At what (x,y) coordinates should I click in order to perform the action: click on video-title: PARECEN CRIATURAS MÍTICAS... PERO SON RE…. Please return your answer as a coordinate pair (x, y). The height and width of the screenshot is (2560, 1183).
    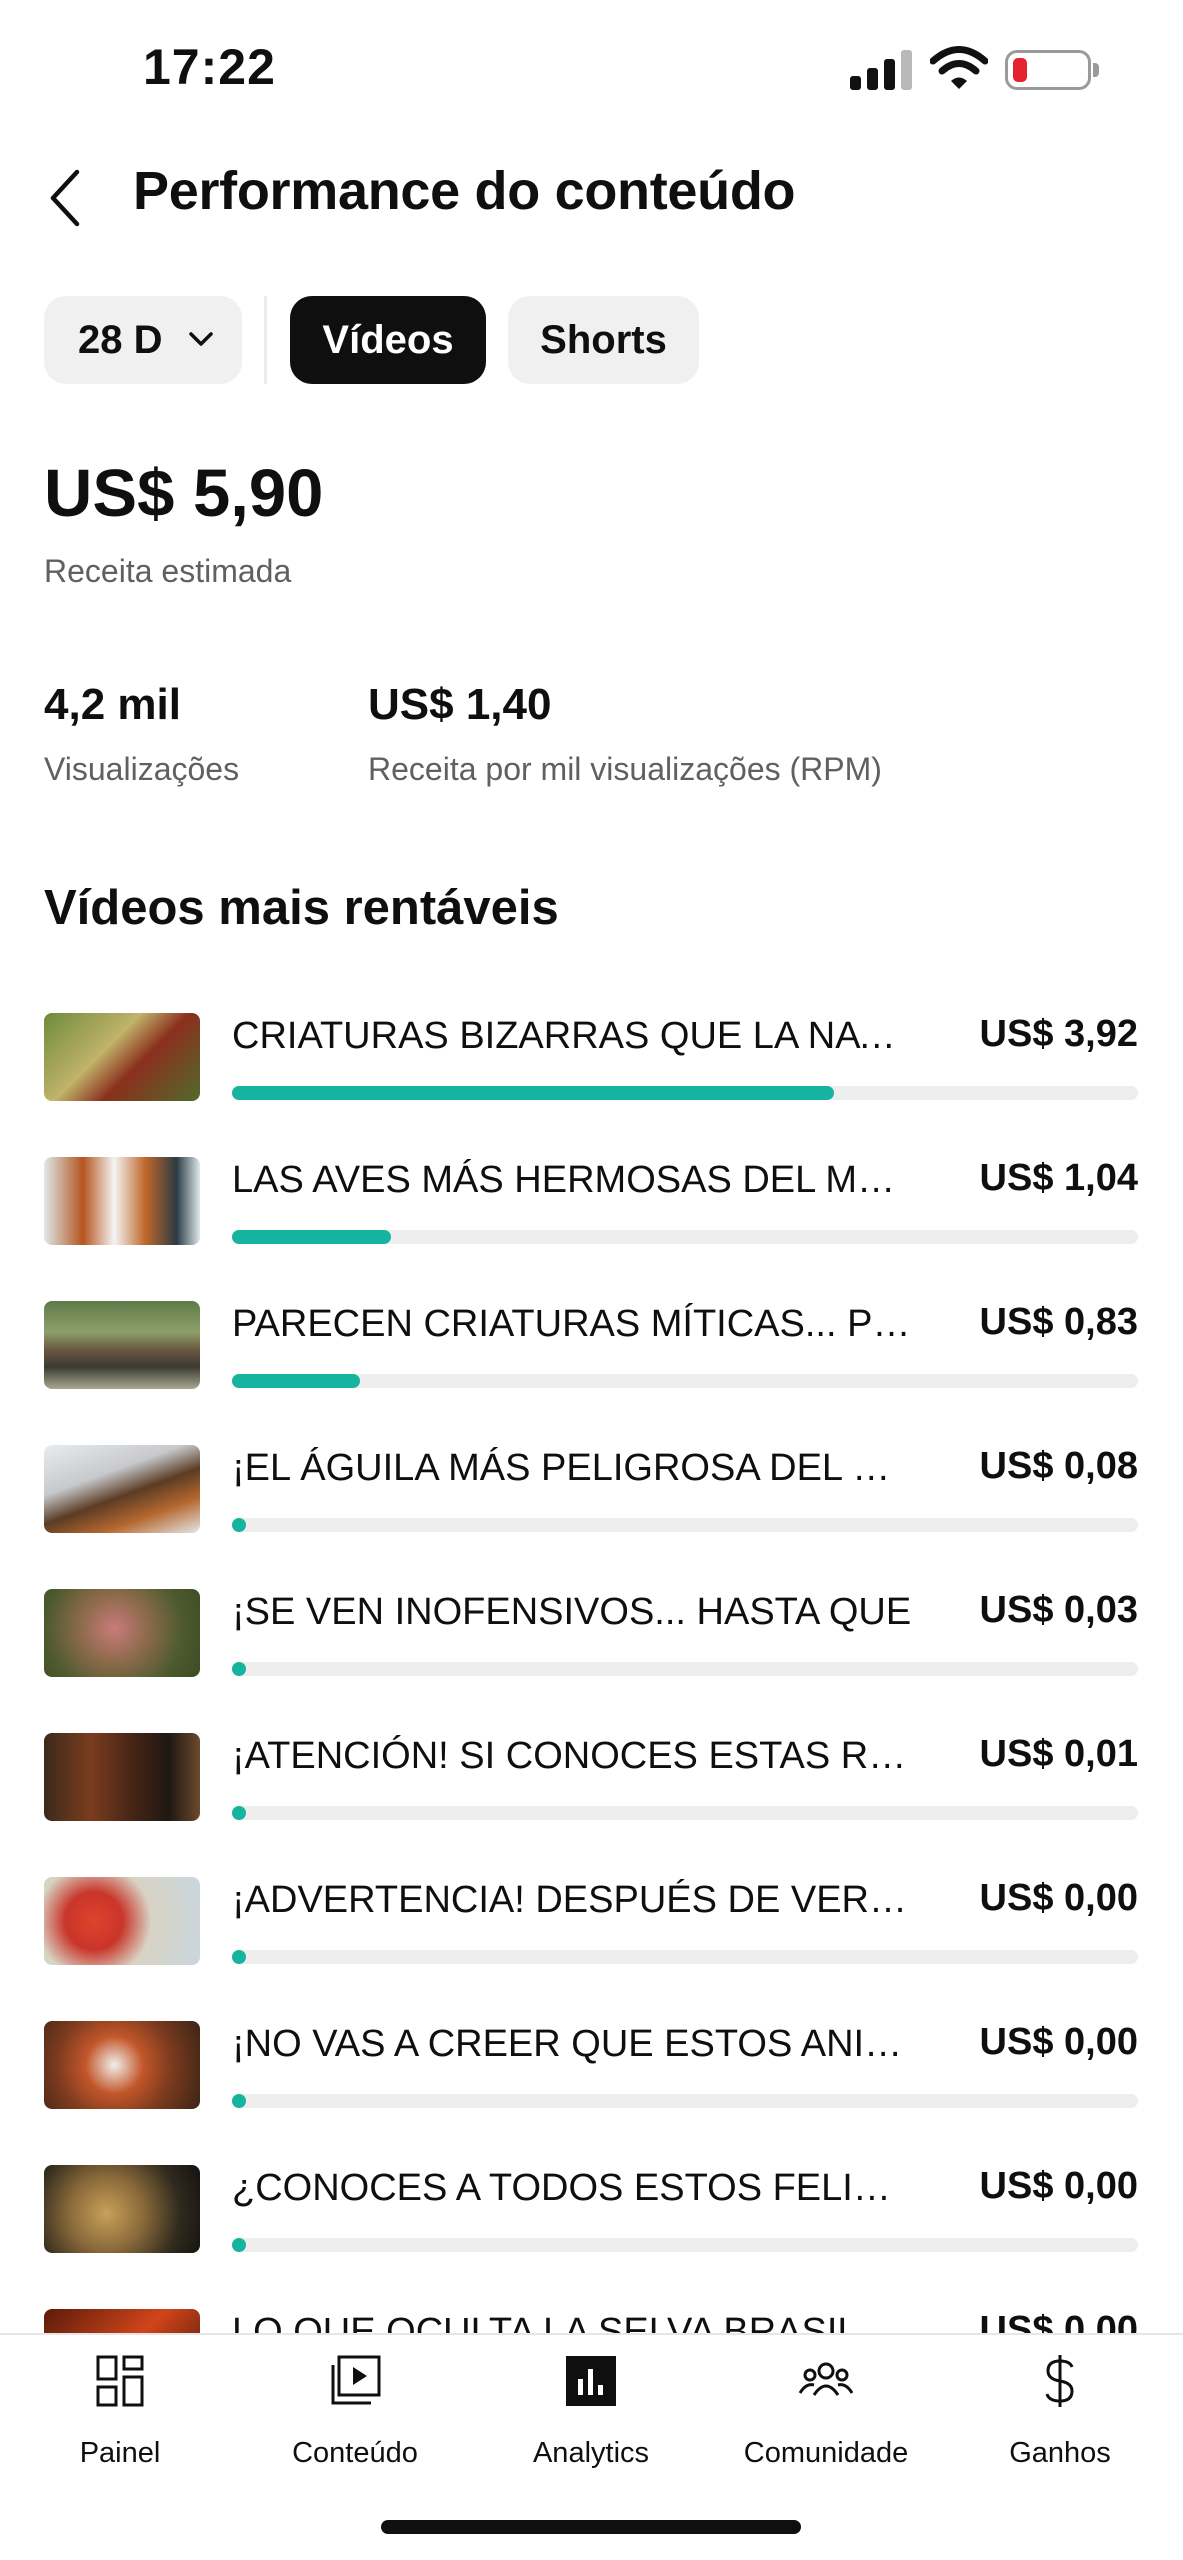
    Looking at the image, I should click on (572, 1324).